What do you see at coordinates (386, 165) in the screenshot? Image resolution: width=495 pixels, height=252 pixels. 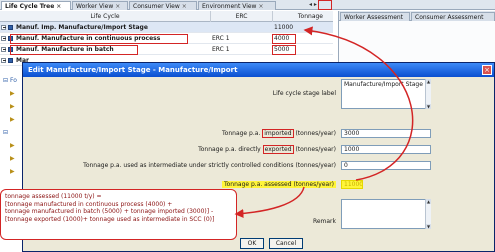 I see `tonnage-intermediate-input: 0` at bounding box center [386, 165].